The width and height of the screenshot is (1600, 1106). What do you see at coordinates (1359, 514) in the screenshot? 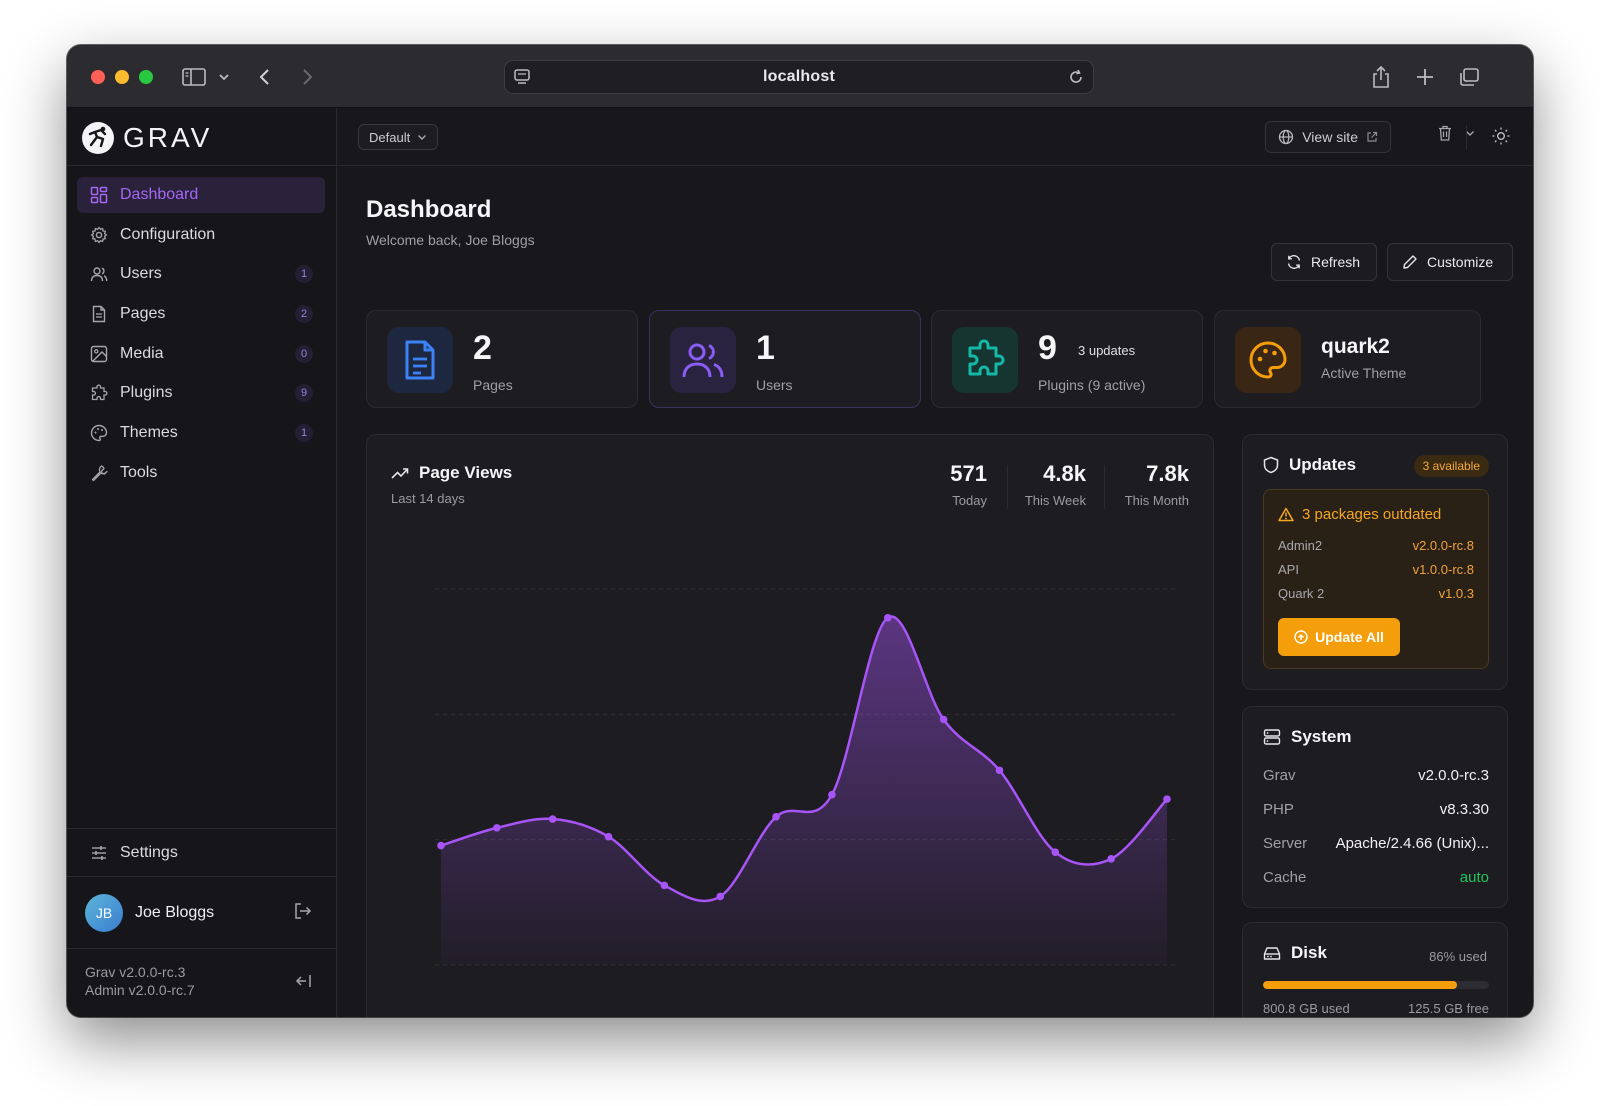
I see `outdated-warning: 3 packages outdated` at bounding box center [1359, 514].